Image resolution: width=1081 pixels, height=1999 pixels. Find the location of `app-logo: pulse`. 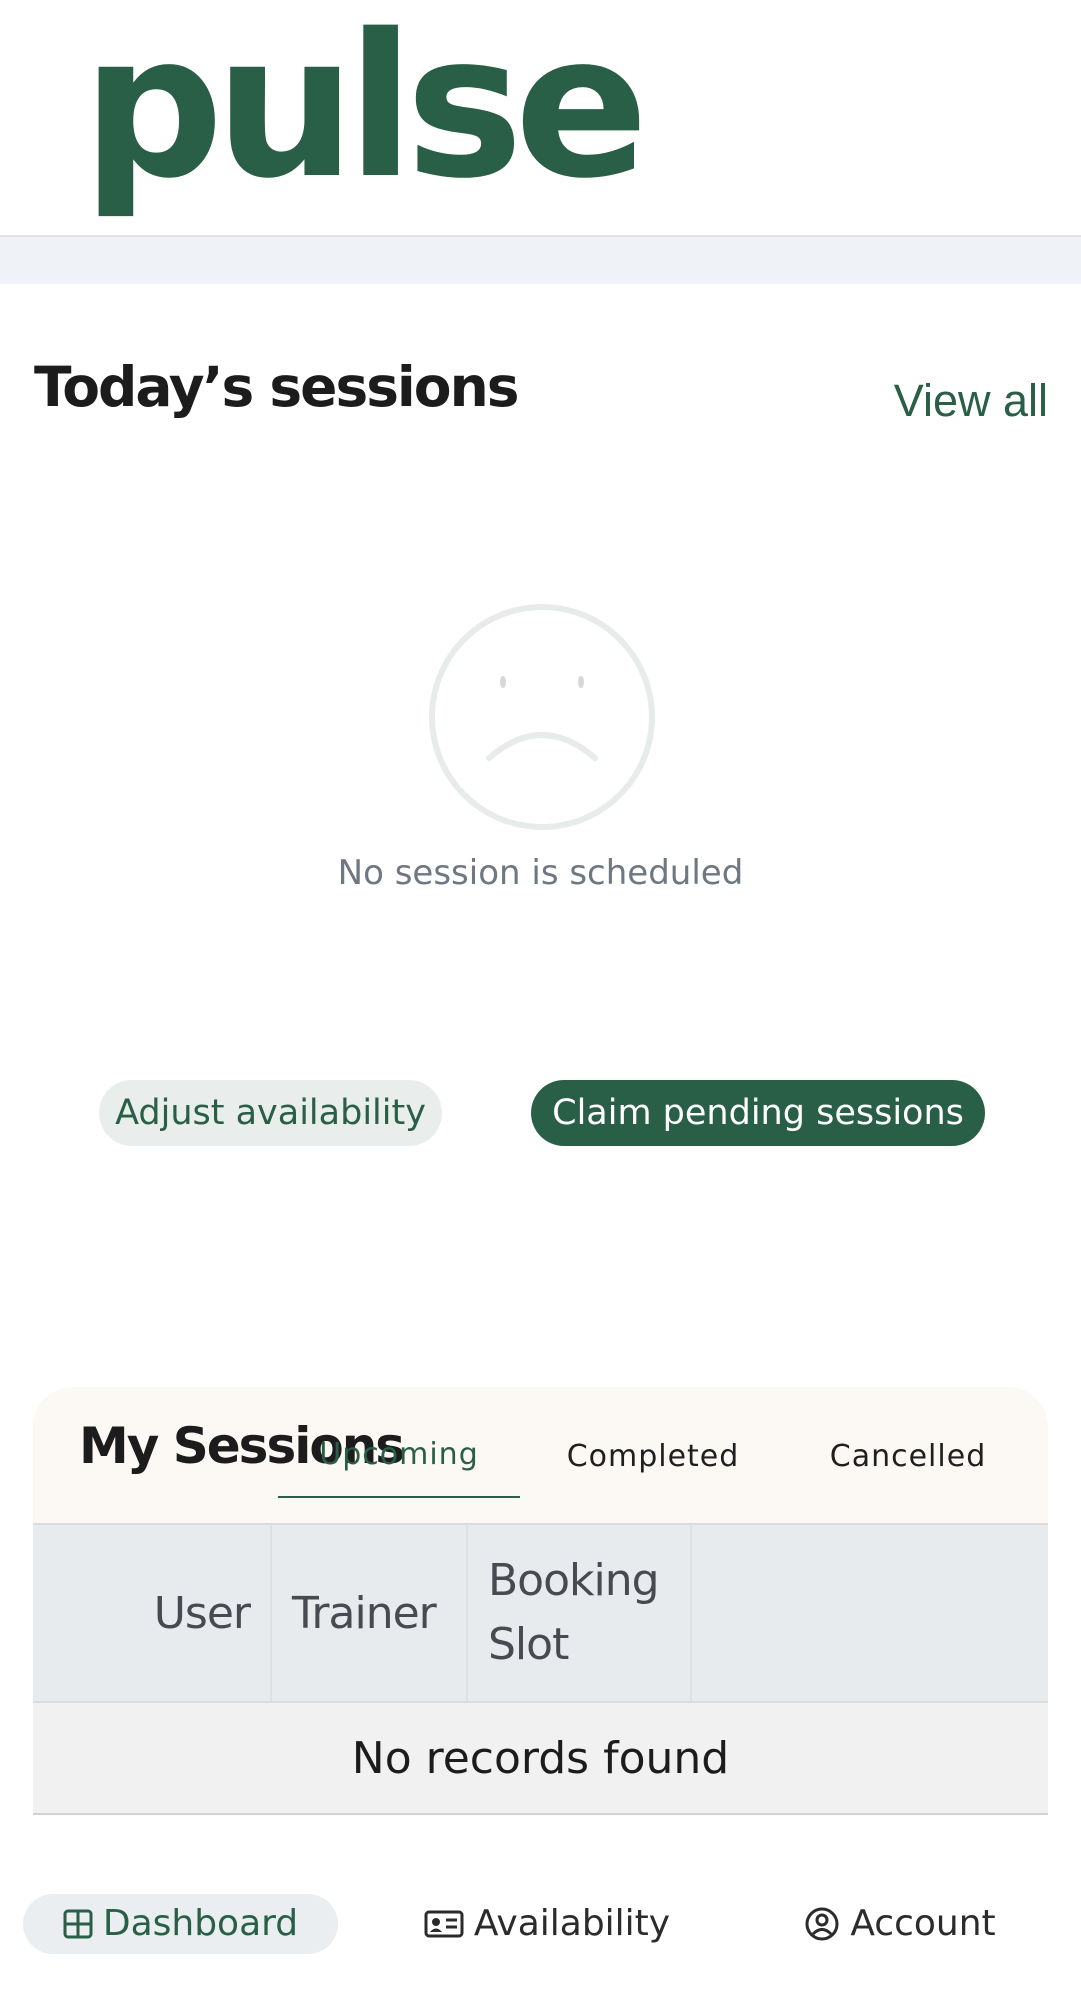

app-logo: pulse is located at coordinates (365, 107).